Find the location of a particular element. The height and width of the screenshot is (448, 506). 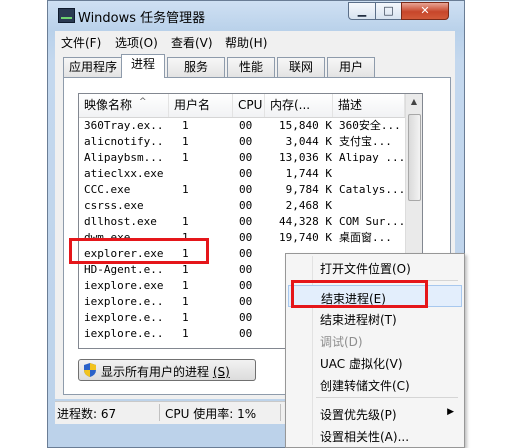

process-mem-cell: 44,328 K is located at coordinates (305, 221).